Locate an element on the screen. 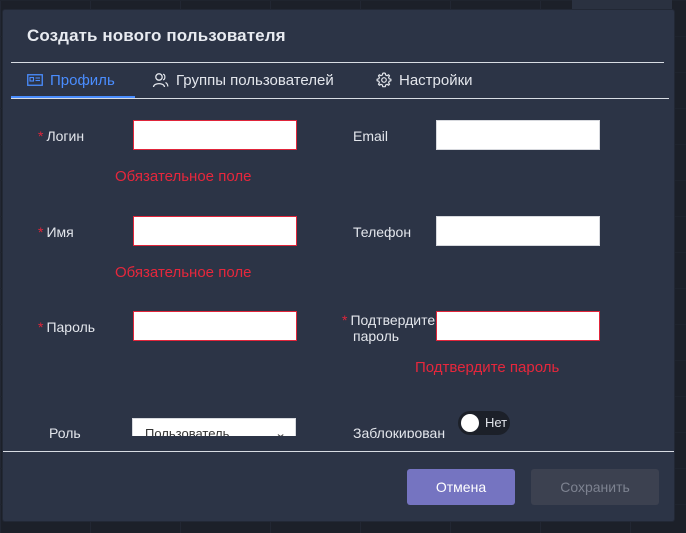 The height and width of the screenshot is (533, 686). toggle-state-text: Нет is located at coordinates (496, 422).